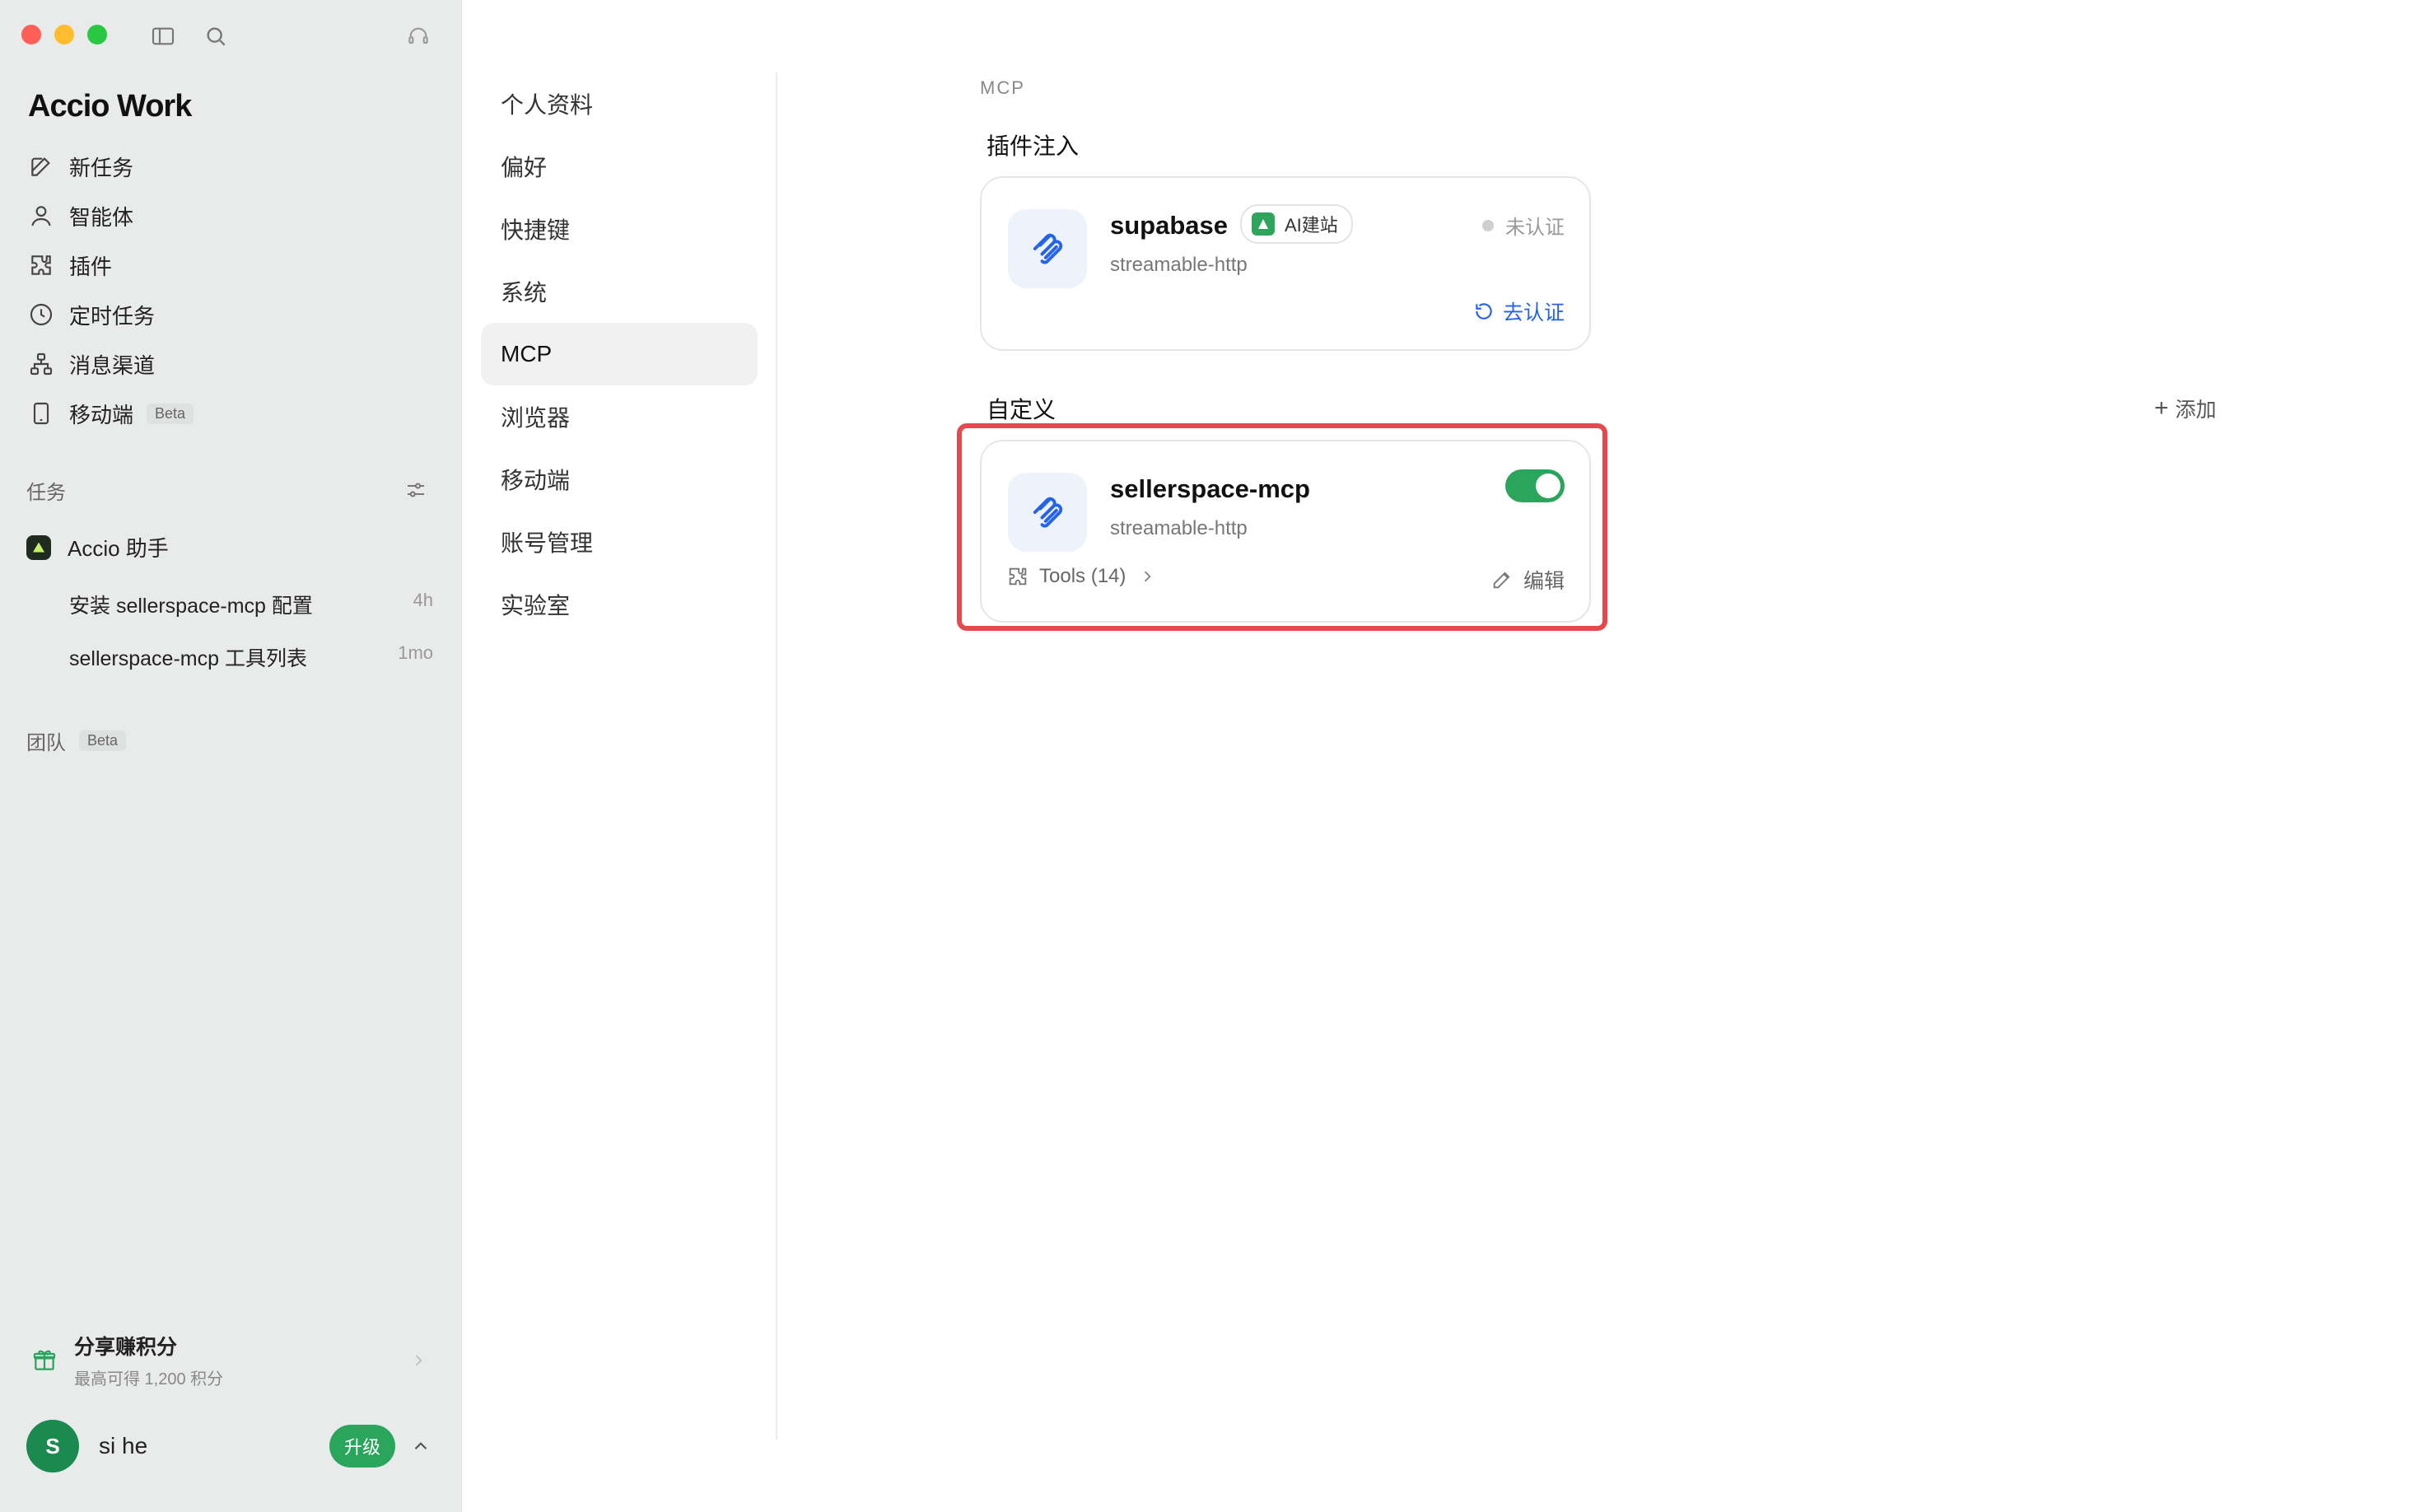 The height and width of the screenshot is (1512, 2421). Describe the element at coordinates (97, 34) in the screenshot. I see `zoom-window-button` at that location.